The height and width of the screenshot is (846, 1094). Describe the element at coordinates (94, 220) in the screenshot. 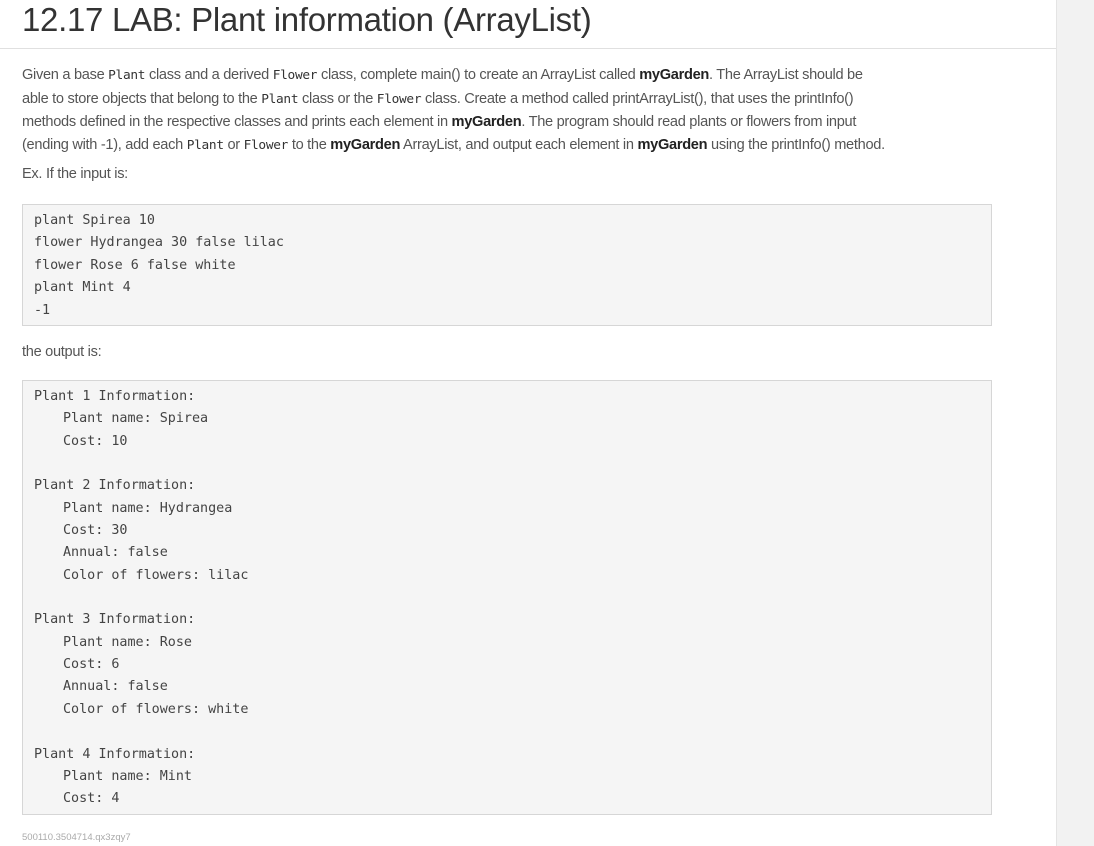

I see `input-line: plant Spirea 10` at that location.